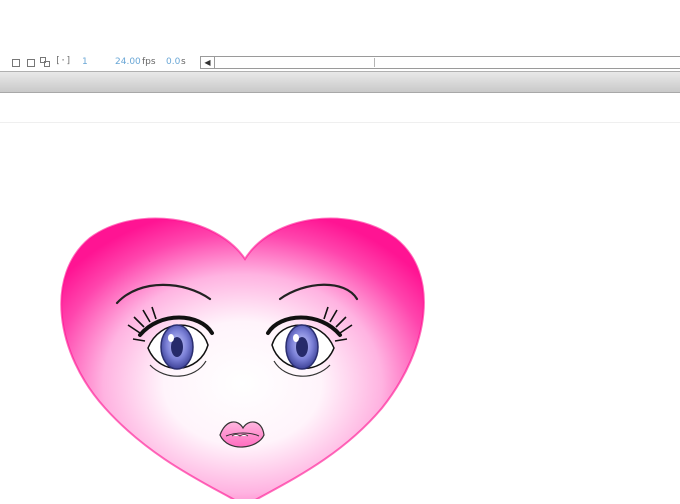 The width and height of the screenshot is (680, 504). What do you see at coordinates (45, 62) in the screenshot?
I see `edit-multiple-frames-icon` at bounding box center [45, 62].